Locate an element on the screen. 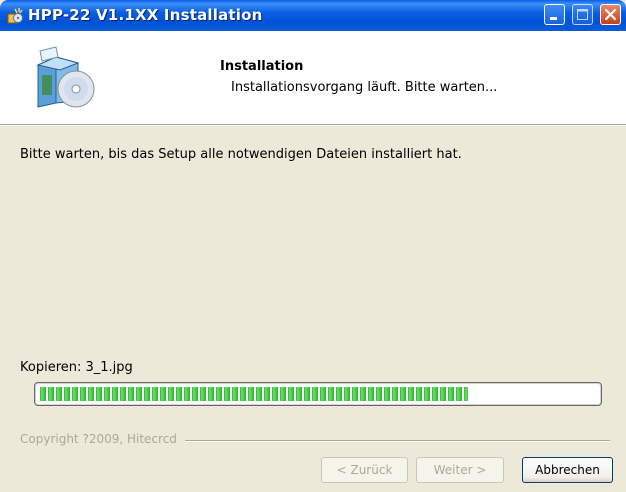 The image size is (626, 492). close-icon is located at coordinates (610, 14).